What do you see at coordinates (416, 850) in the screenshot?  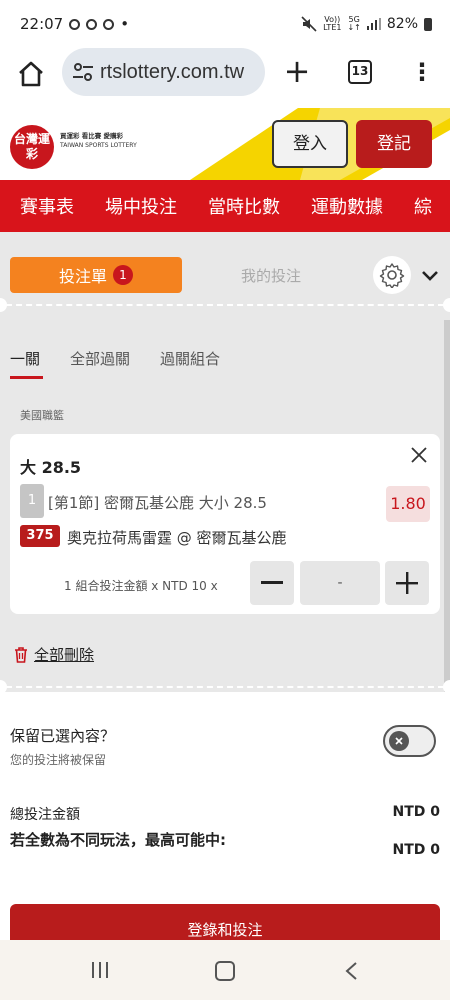 I see `max-win-value: NTD 0` at bounding box center [416, 850].